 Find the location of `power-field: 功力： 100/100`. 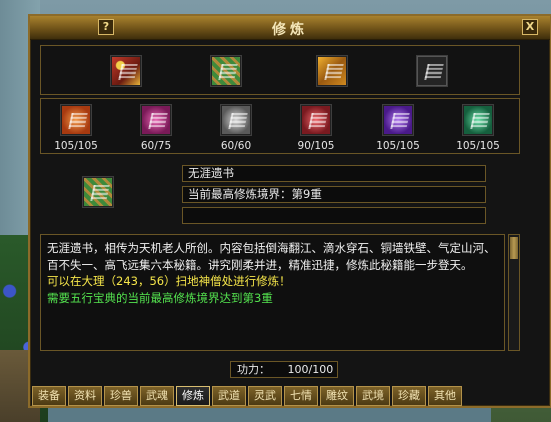

power-field: 功力： 100/100 is located at coordinates (284, 369).